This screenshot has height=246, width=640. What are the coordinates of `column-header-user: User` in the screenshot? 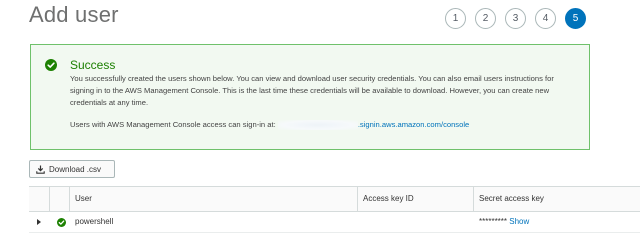 It's located at (80, 199).